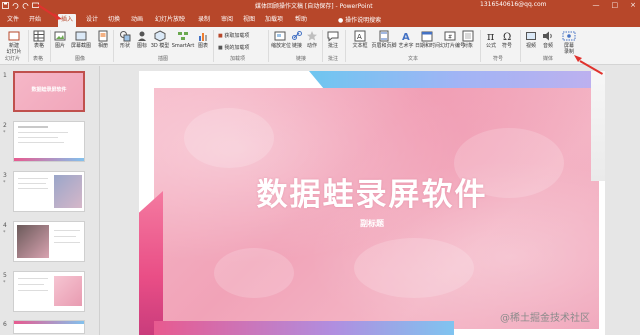  Describe the element at coordinates (5, 175) in the screenshot. I see `thumb-number: 3` at that location.